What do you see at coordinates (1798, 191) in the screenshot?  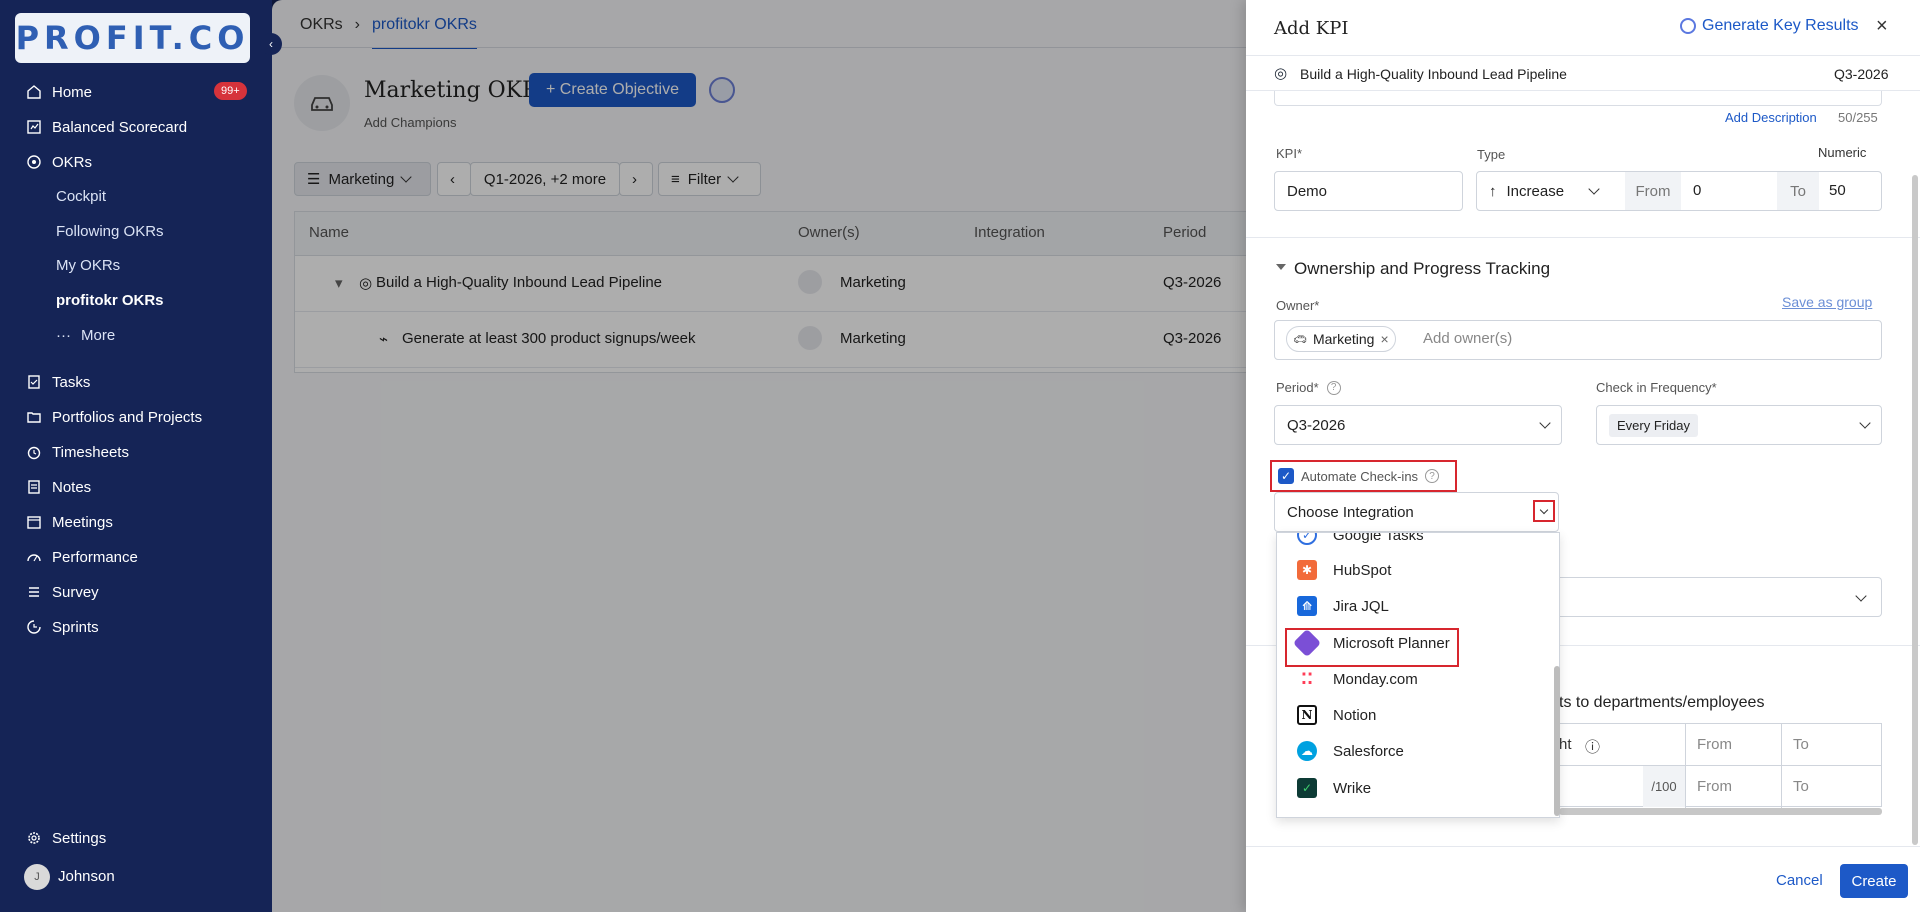 I see `to-label: To` at bounding box center [1798, 191].